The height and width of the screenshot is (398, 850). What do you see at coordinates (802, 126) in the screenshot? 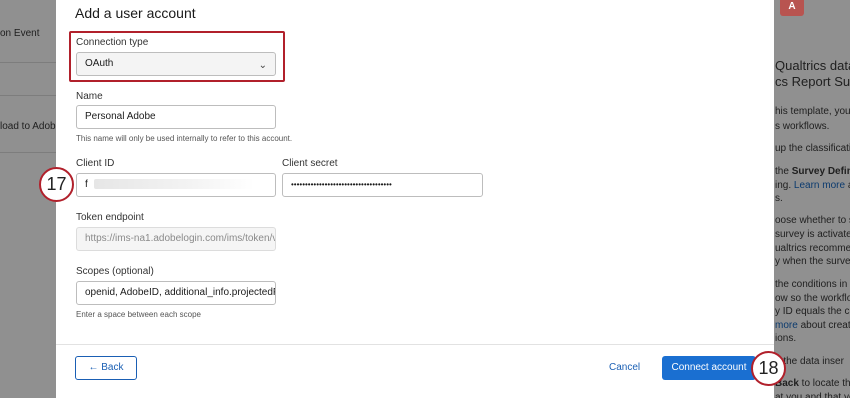
I see `right-panel-line: s workflows.` at bounding box center [802, 126].